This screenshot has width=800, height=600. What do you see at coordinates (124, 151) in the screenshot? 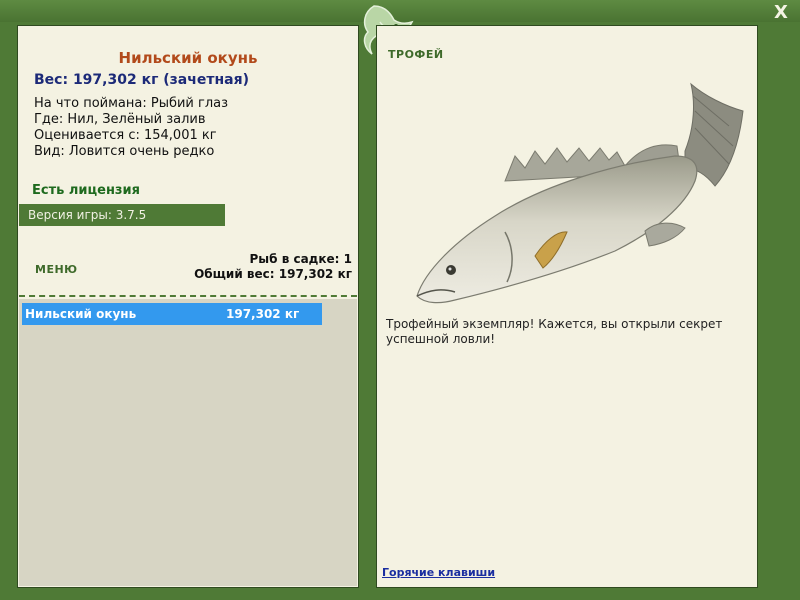
I see `fish-rarity: Вид: Ловится очень редко` at bounding box center [124, 151].